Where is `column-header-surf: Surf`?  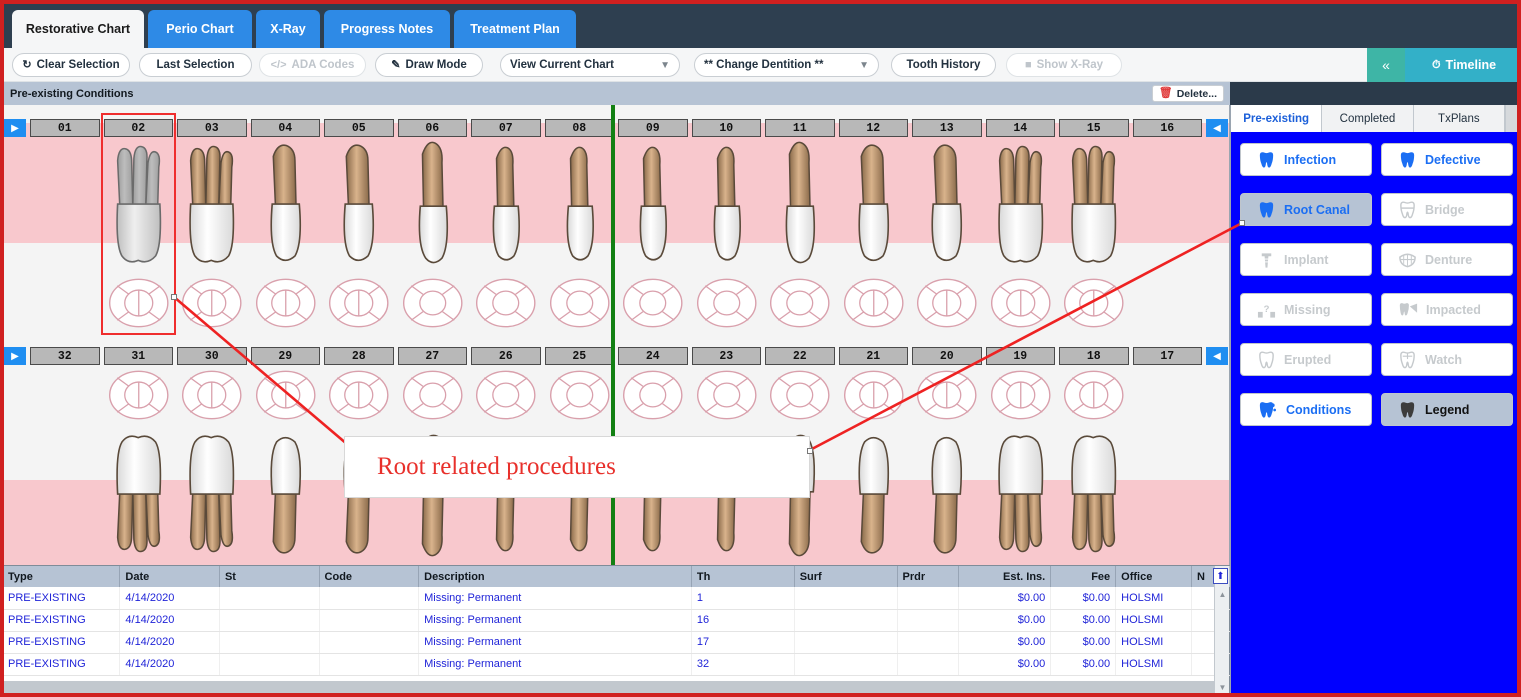
column-header-surf: Surf is located at coordinates (846, 576).